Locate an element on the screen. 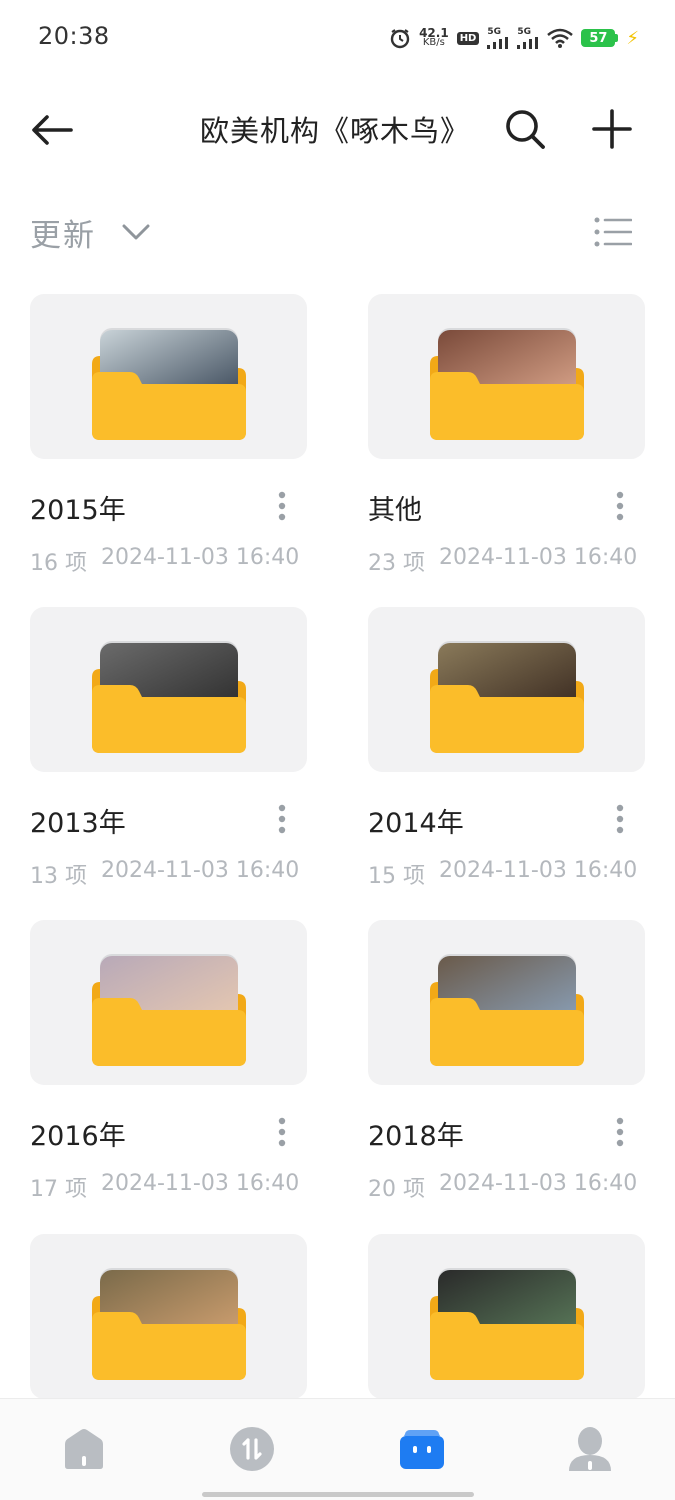 The image size is (675, 1500). folder-card: 2013年 13 项 2024-11-03 16:40 is located at coordinates (168, 757).